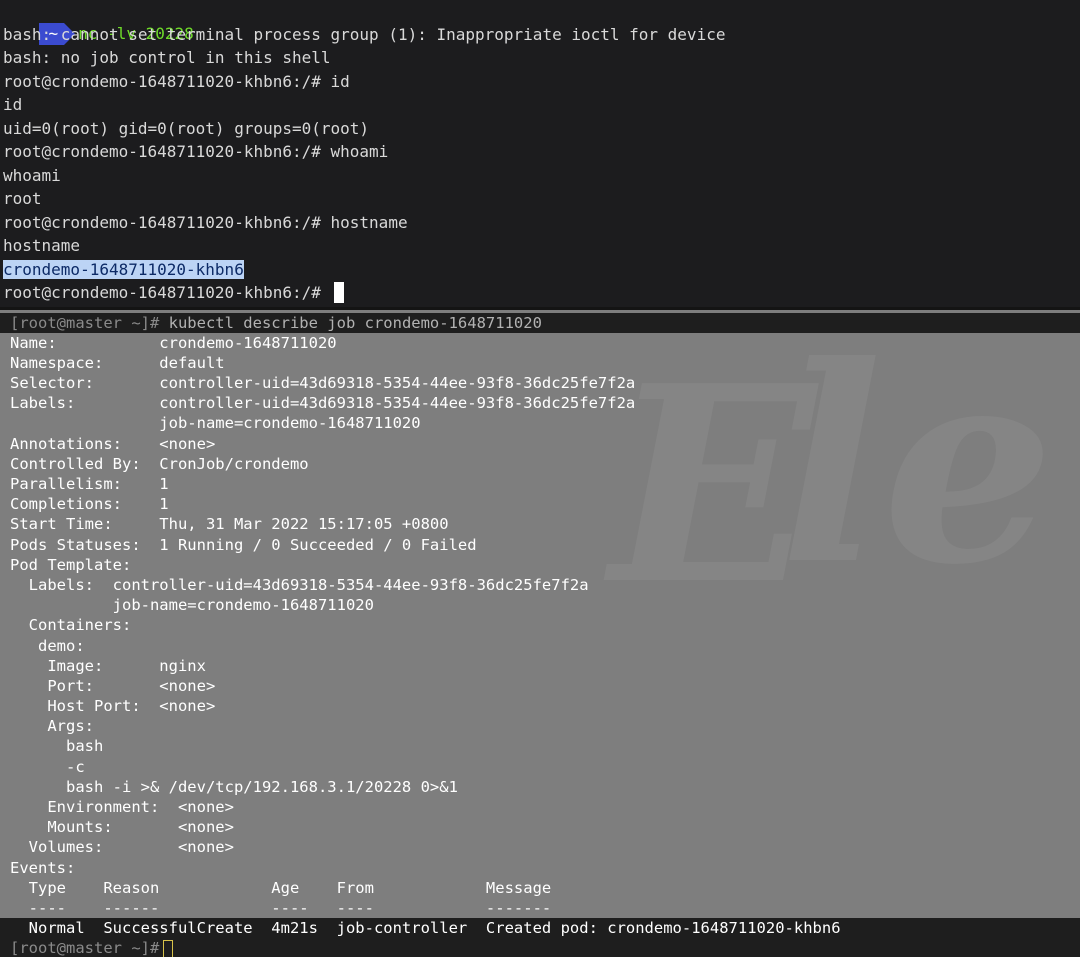  What do you see at coordinates (13, 104) in the screenshot?
I see `output-line: id` at bounding box center [13, 104].